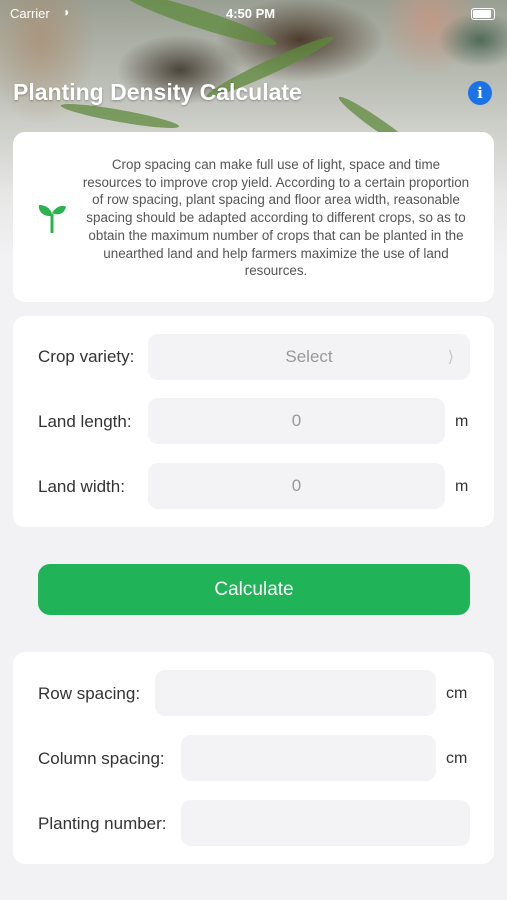 The height and width of the screenshot is (900, 507). I want to click on crop-variety-value: Select, so click(309, 356).